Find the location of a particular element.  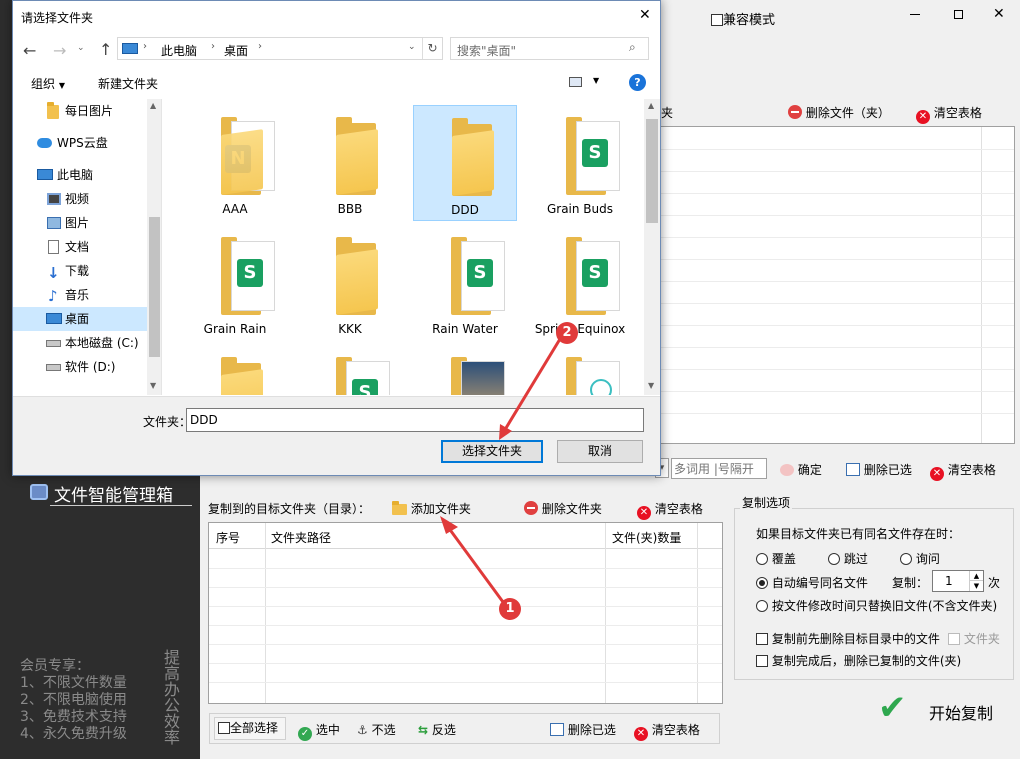

top-clear-button: ✕ 清空表格 is located at coordinates (949, 114).